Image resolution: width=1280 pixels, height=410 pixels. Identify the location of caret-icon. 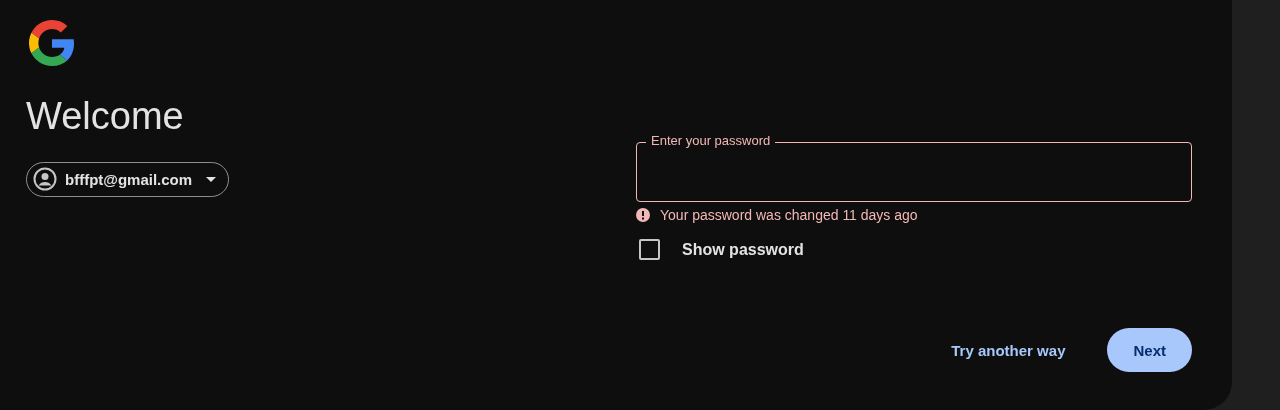
(211, 179).